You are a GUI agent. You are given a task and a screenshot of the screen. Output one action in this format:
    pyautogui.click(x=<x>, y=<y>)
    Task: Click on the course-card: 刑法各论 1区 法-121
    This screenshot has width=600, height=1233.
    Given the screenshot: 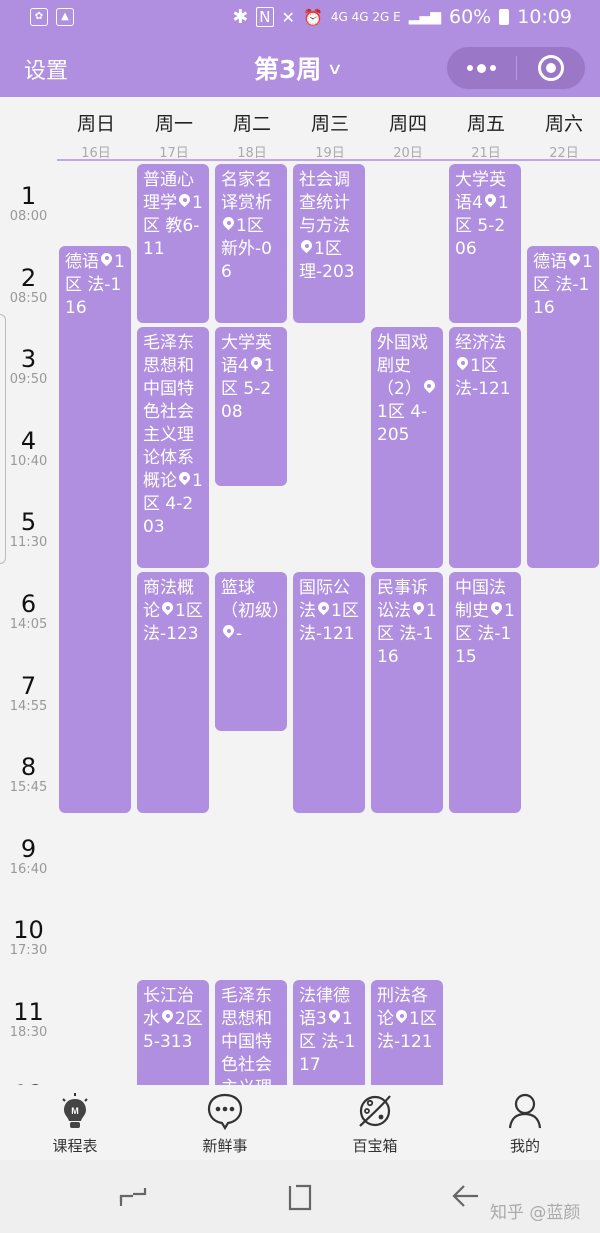 What is the action you would take?
    pyautogui.click(x=407, y=1032)
    